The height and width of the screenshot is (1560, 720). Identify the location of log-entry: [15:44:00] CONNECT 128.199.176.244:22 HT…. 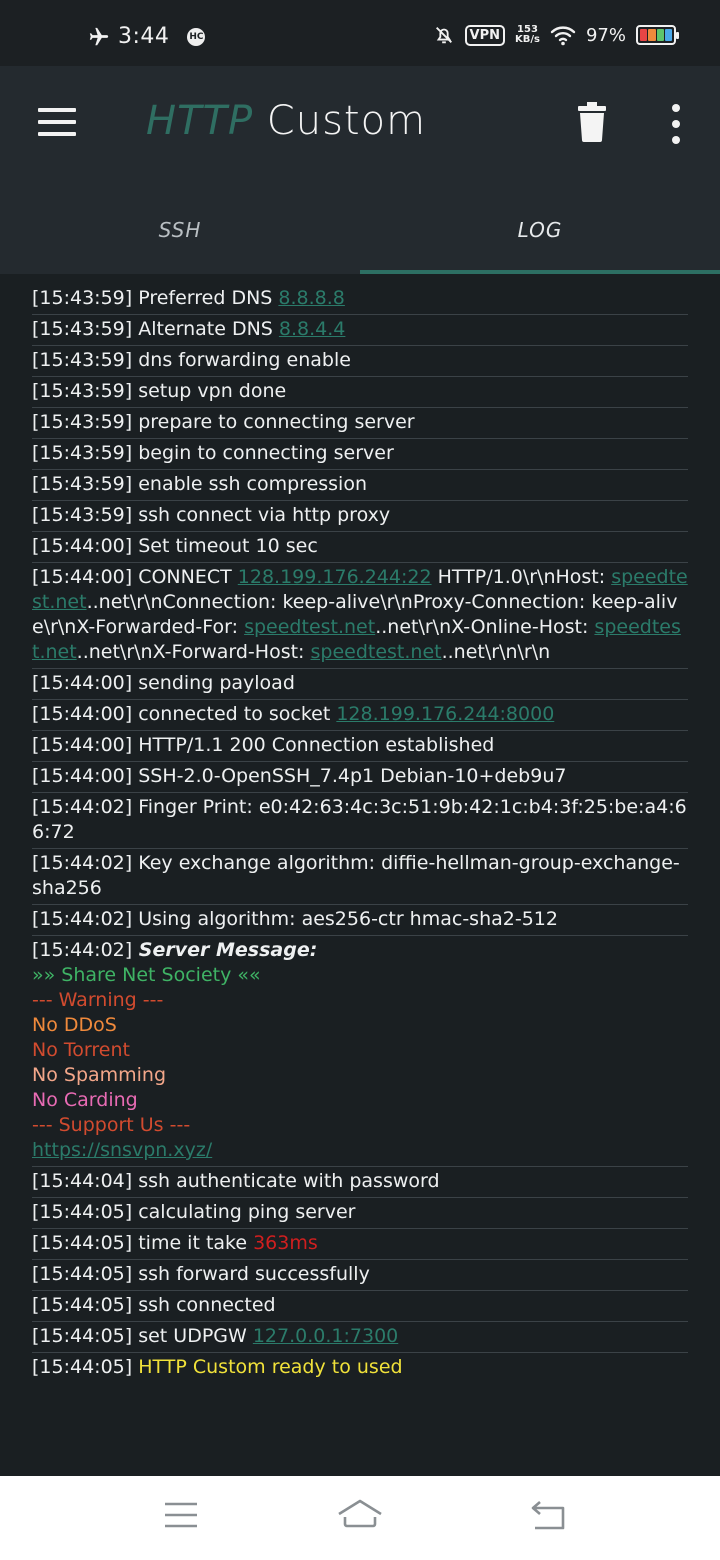
(360, 616).